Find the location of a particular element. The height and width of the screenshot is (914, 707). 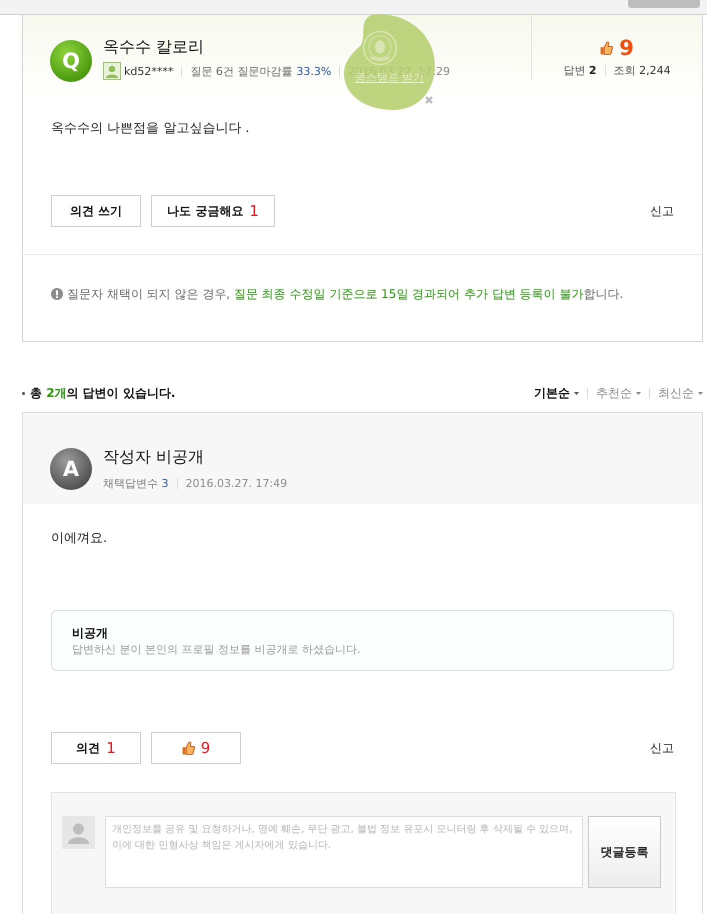

bullet-icon is located at coordinates (23, 393).